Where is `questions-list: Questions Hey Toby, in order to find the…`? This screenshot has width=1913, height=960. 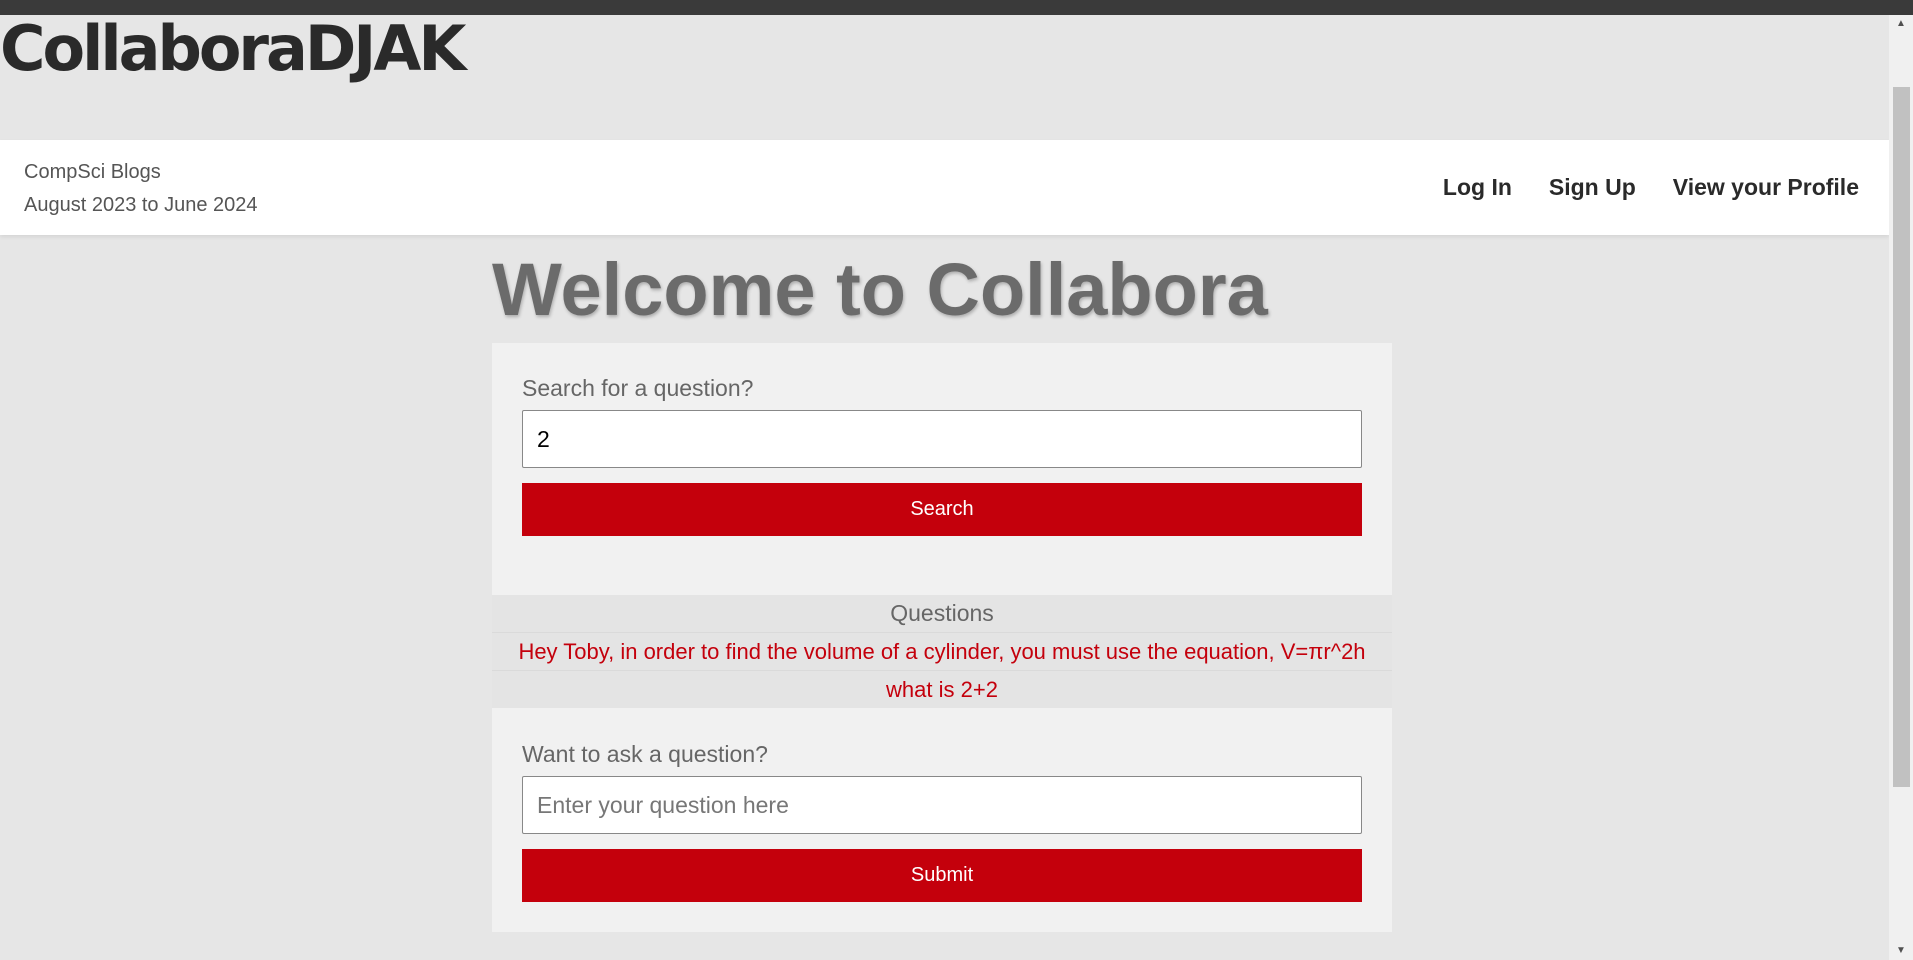
questions-list: Questions Hey Toby, in order to find the… is located at coordinates (942, 651).